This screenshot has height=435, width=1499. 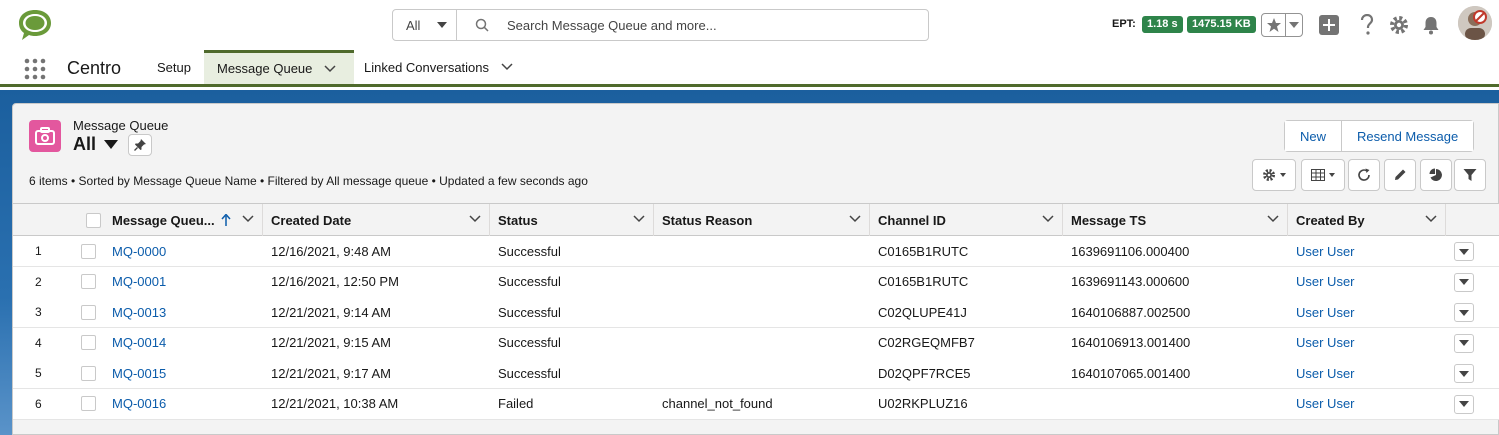 I want to click on row-number: 2, so click(x=38, y=281).